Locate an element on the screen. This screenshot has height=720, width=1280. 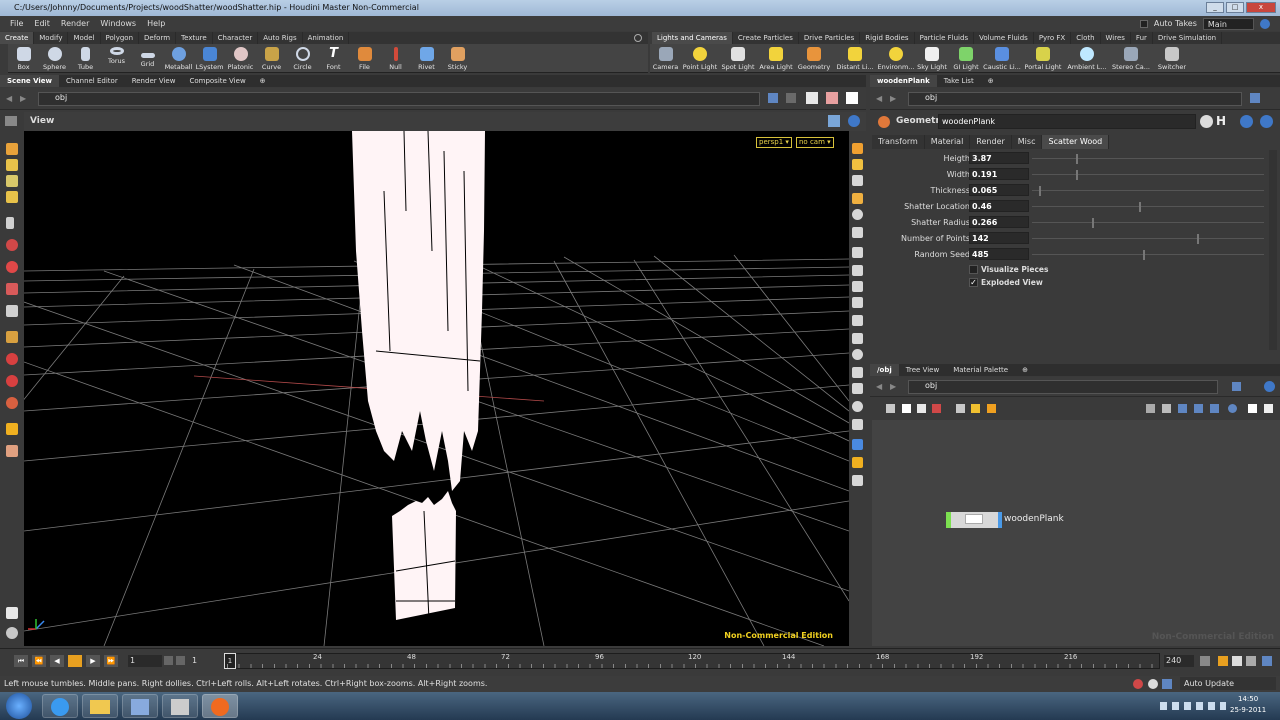
shelf-tool-lsystem: LSystem is located at coordinates (209, 58).